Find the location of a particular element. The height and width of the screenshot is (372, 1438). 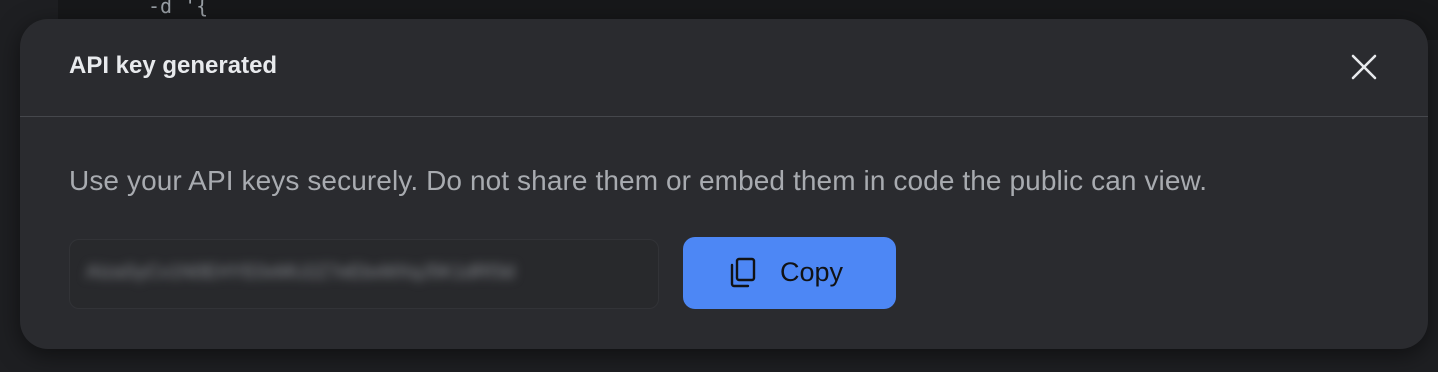

background-code-text: -d '{ is located at coordinates (178, 9).